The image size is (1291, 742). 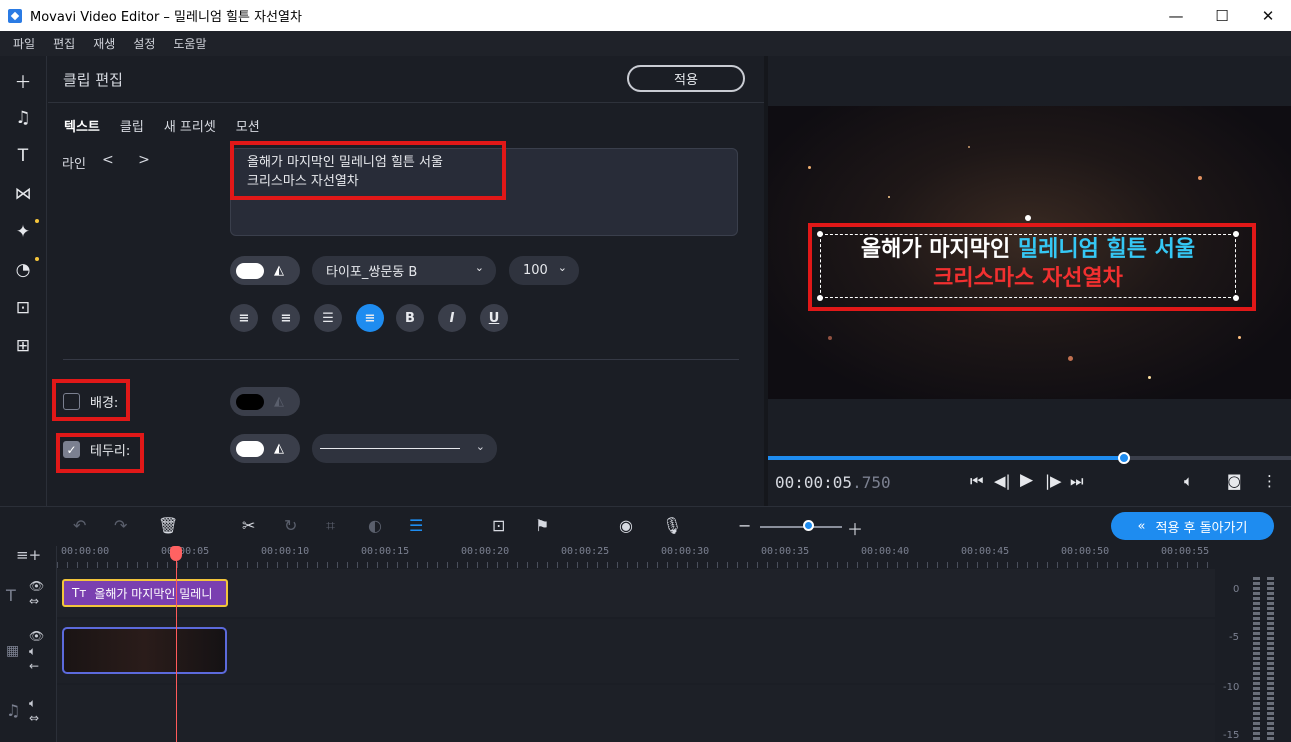 What do you see at coordinates (480, 446) in the screenshot?
I see `chevron-down-icon: ⌄` at bounding box center [480, 446].